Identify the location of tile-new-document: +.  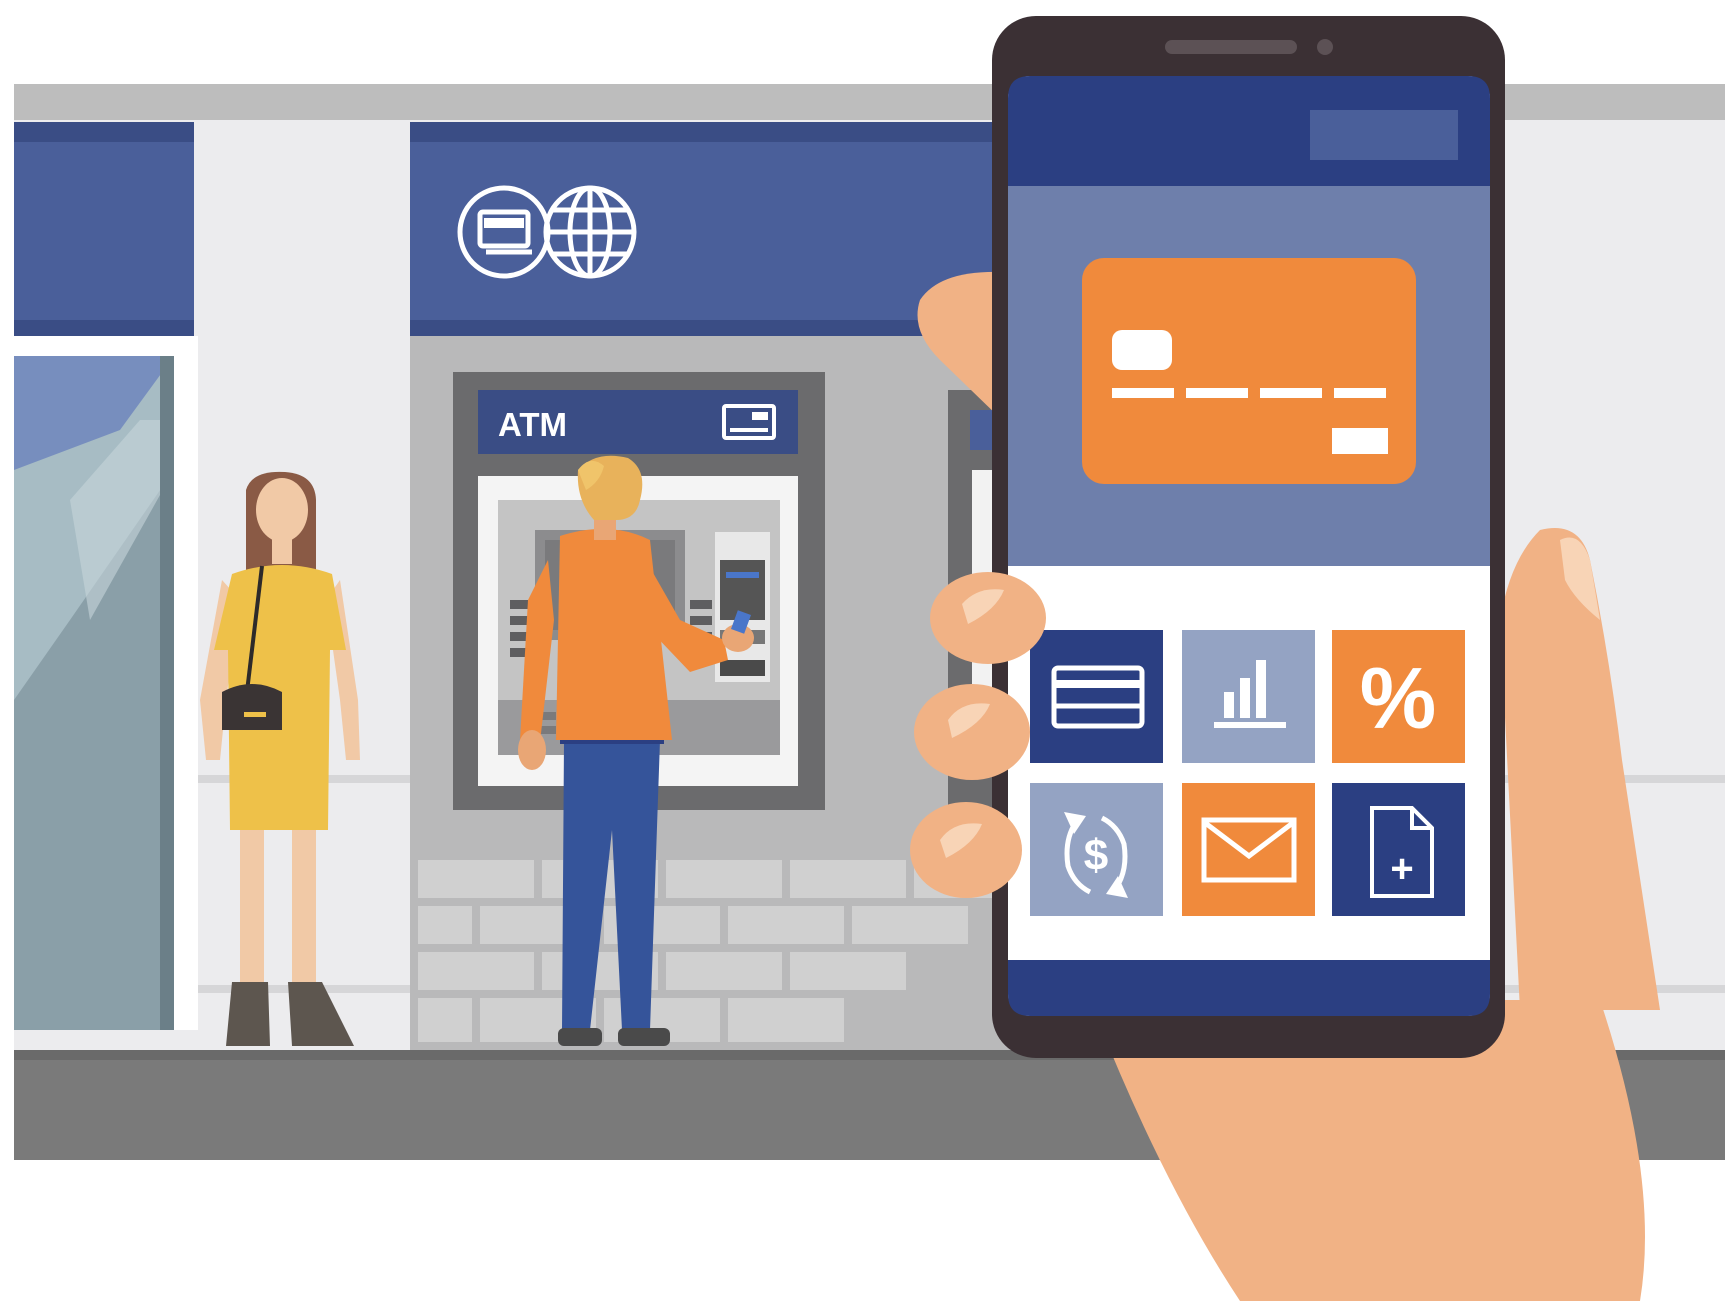
(1398, 849).